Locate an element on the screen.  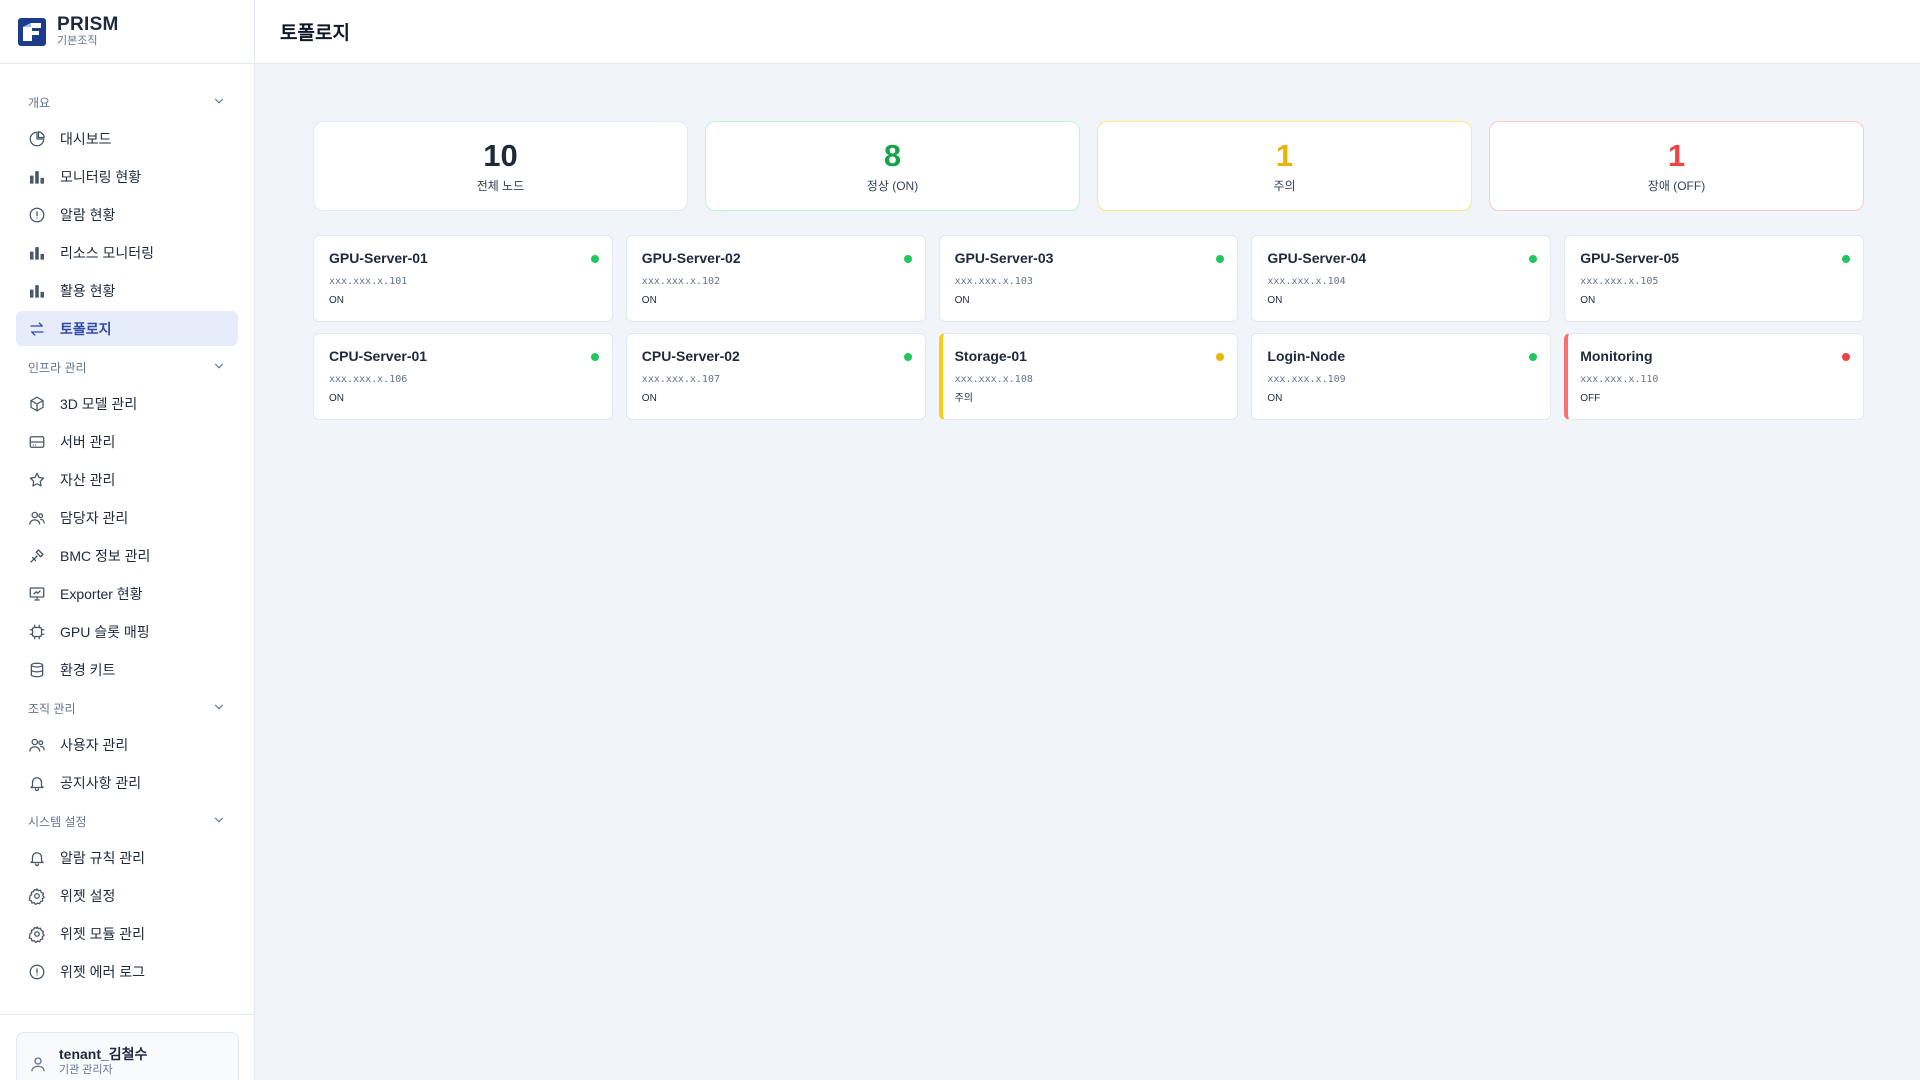
sidebar-section-title: 인프라 관리 is located at coordinates (57, 367).